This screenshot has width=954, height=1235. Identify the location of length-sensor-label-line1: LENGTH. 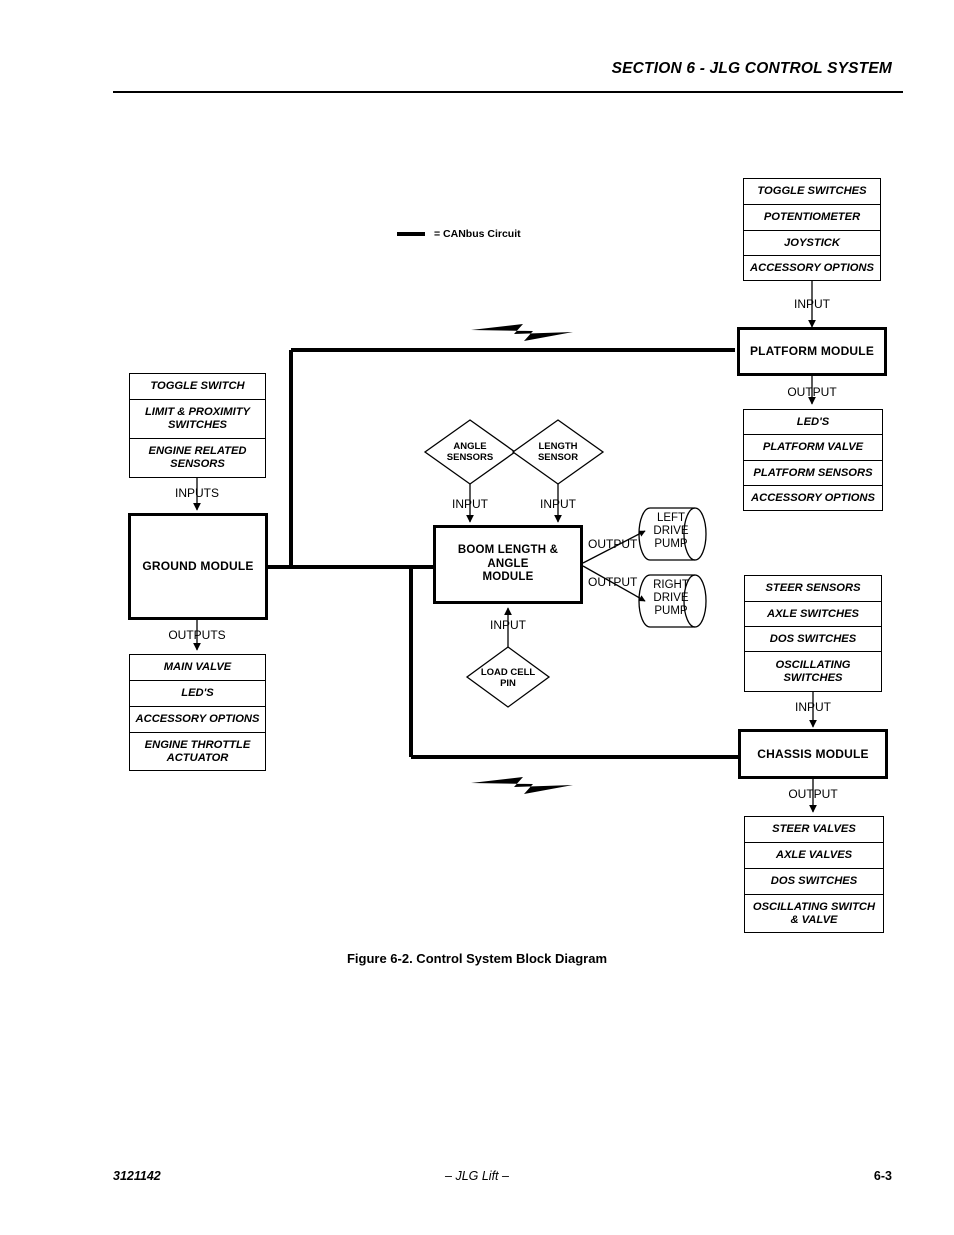
(558, 446).